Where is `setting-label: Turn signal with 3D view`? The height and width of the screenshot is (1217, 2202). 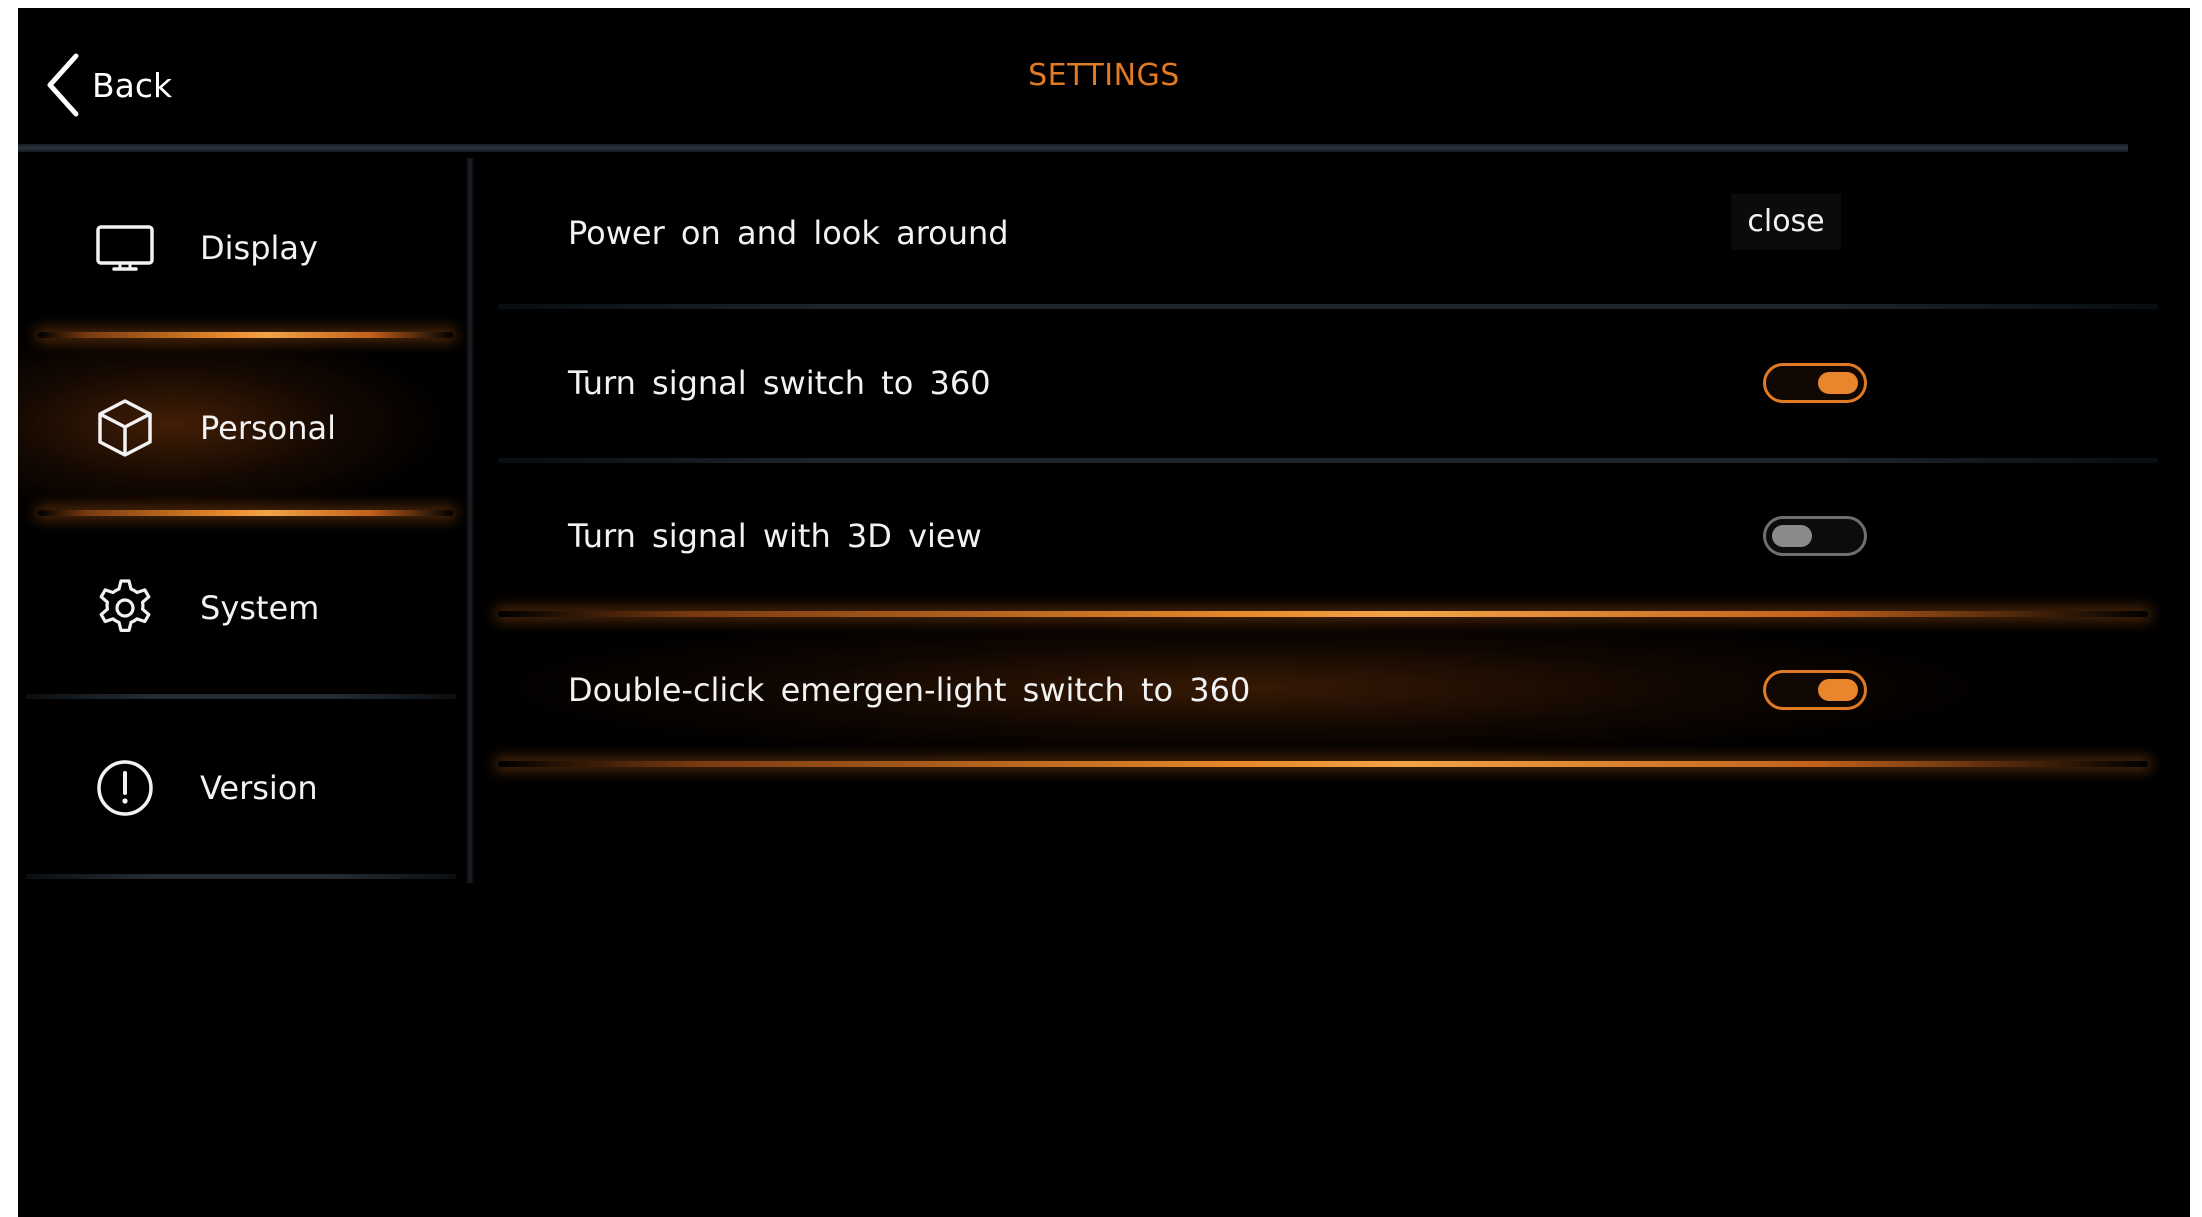
setting-label: Turn signal with 3D view is located at coordinates (775, 536).